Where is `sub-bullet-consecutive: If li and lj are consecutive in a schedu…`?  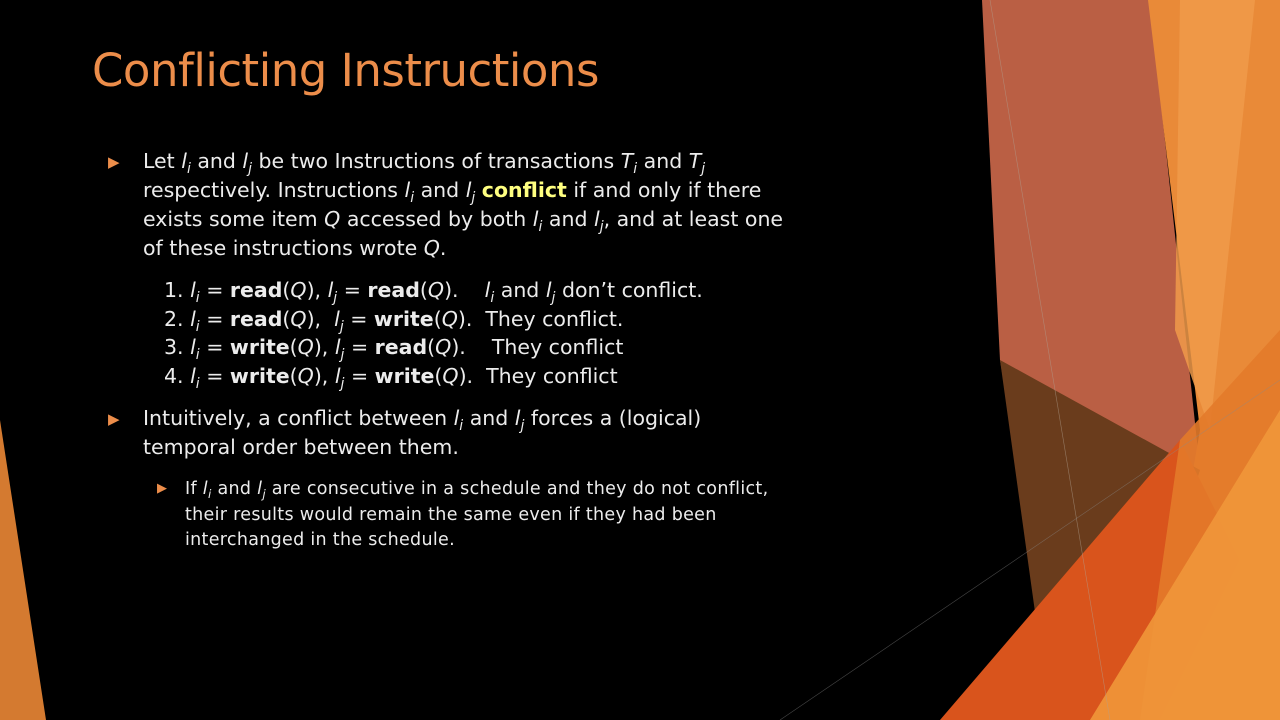
sub-bullet-consecutive: If li and lj are consecutive in a schedu… is located at coordinates (477, 514).